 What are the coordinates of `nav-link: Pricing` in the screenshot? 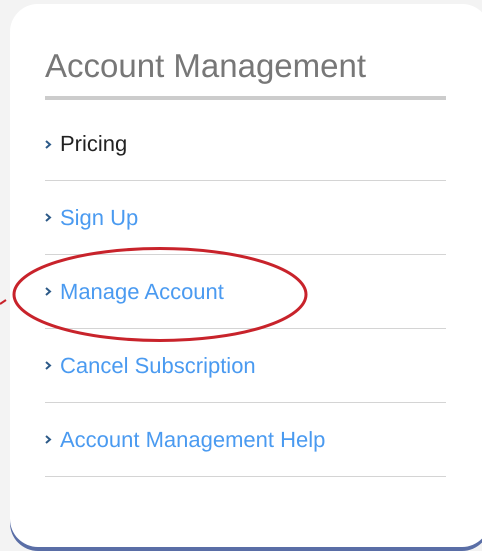 It's located at (86, 144).